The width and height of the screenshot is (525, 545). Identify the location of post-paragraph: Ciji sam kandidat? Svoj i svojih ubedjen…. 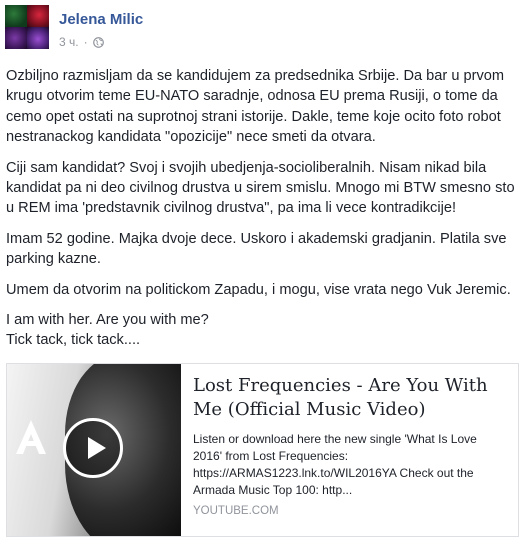
(260, 188).